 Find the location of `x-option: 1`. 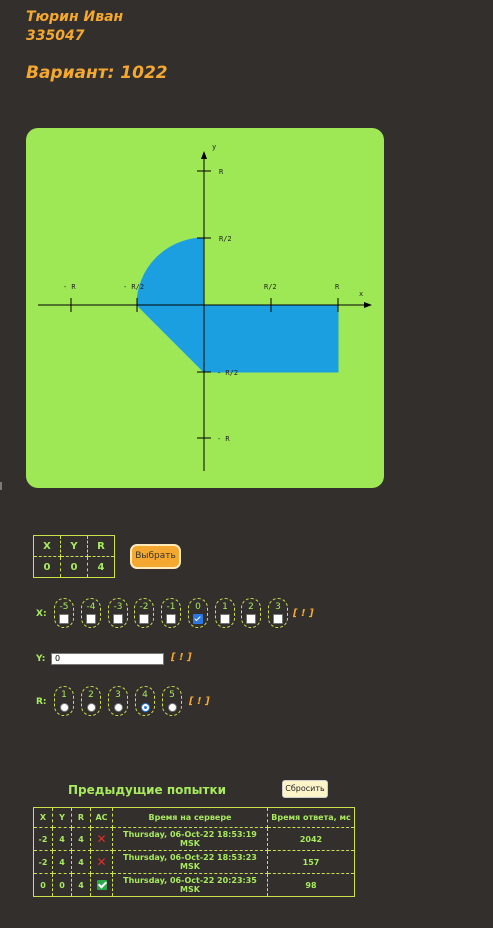

x-option: 1 is located at coordinates (225, 613).